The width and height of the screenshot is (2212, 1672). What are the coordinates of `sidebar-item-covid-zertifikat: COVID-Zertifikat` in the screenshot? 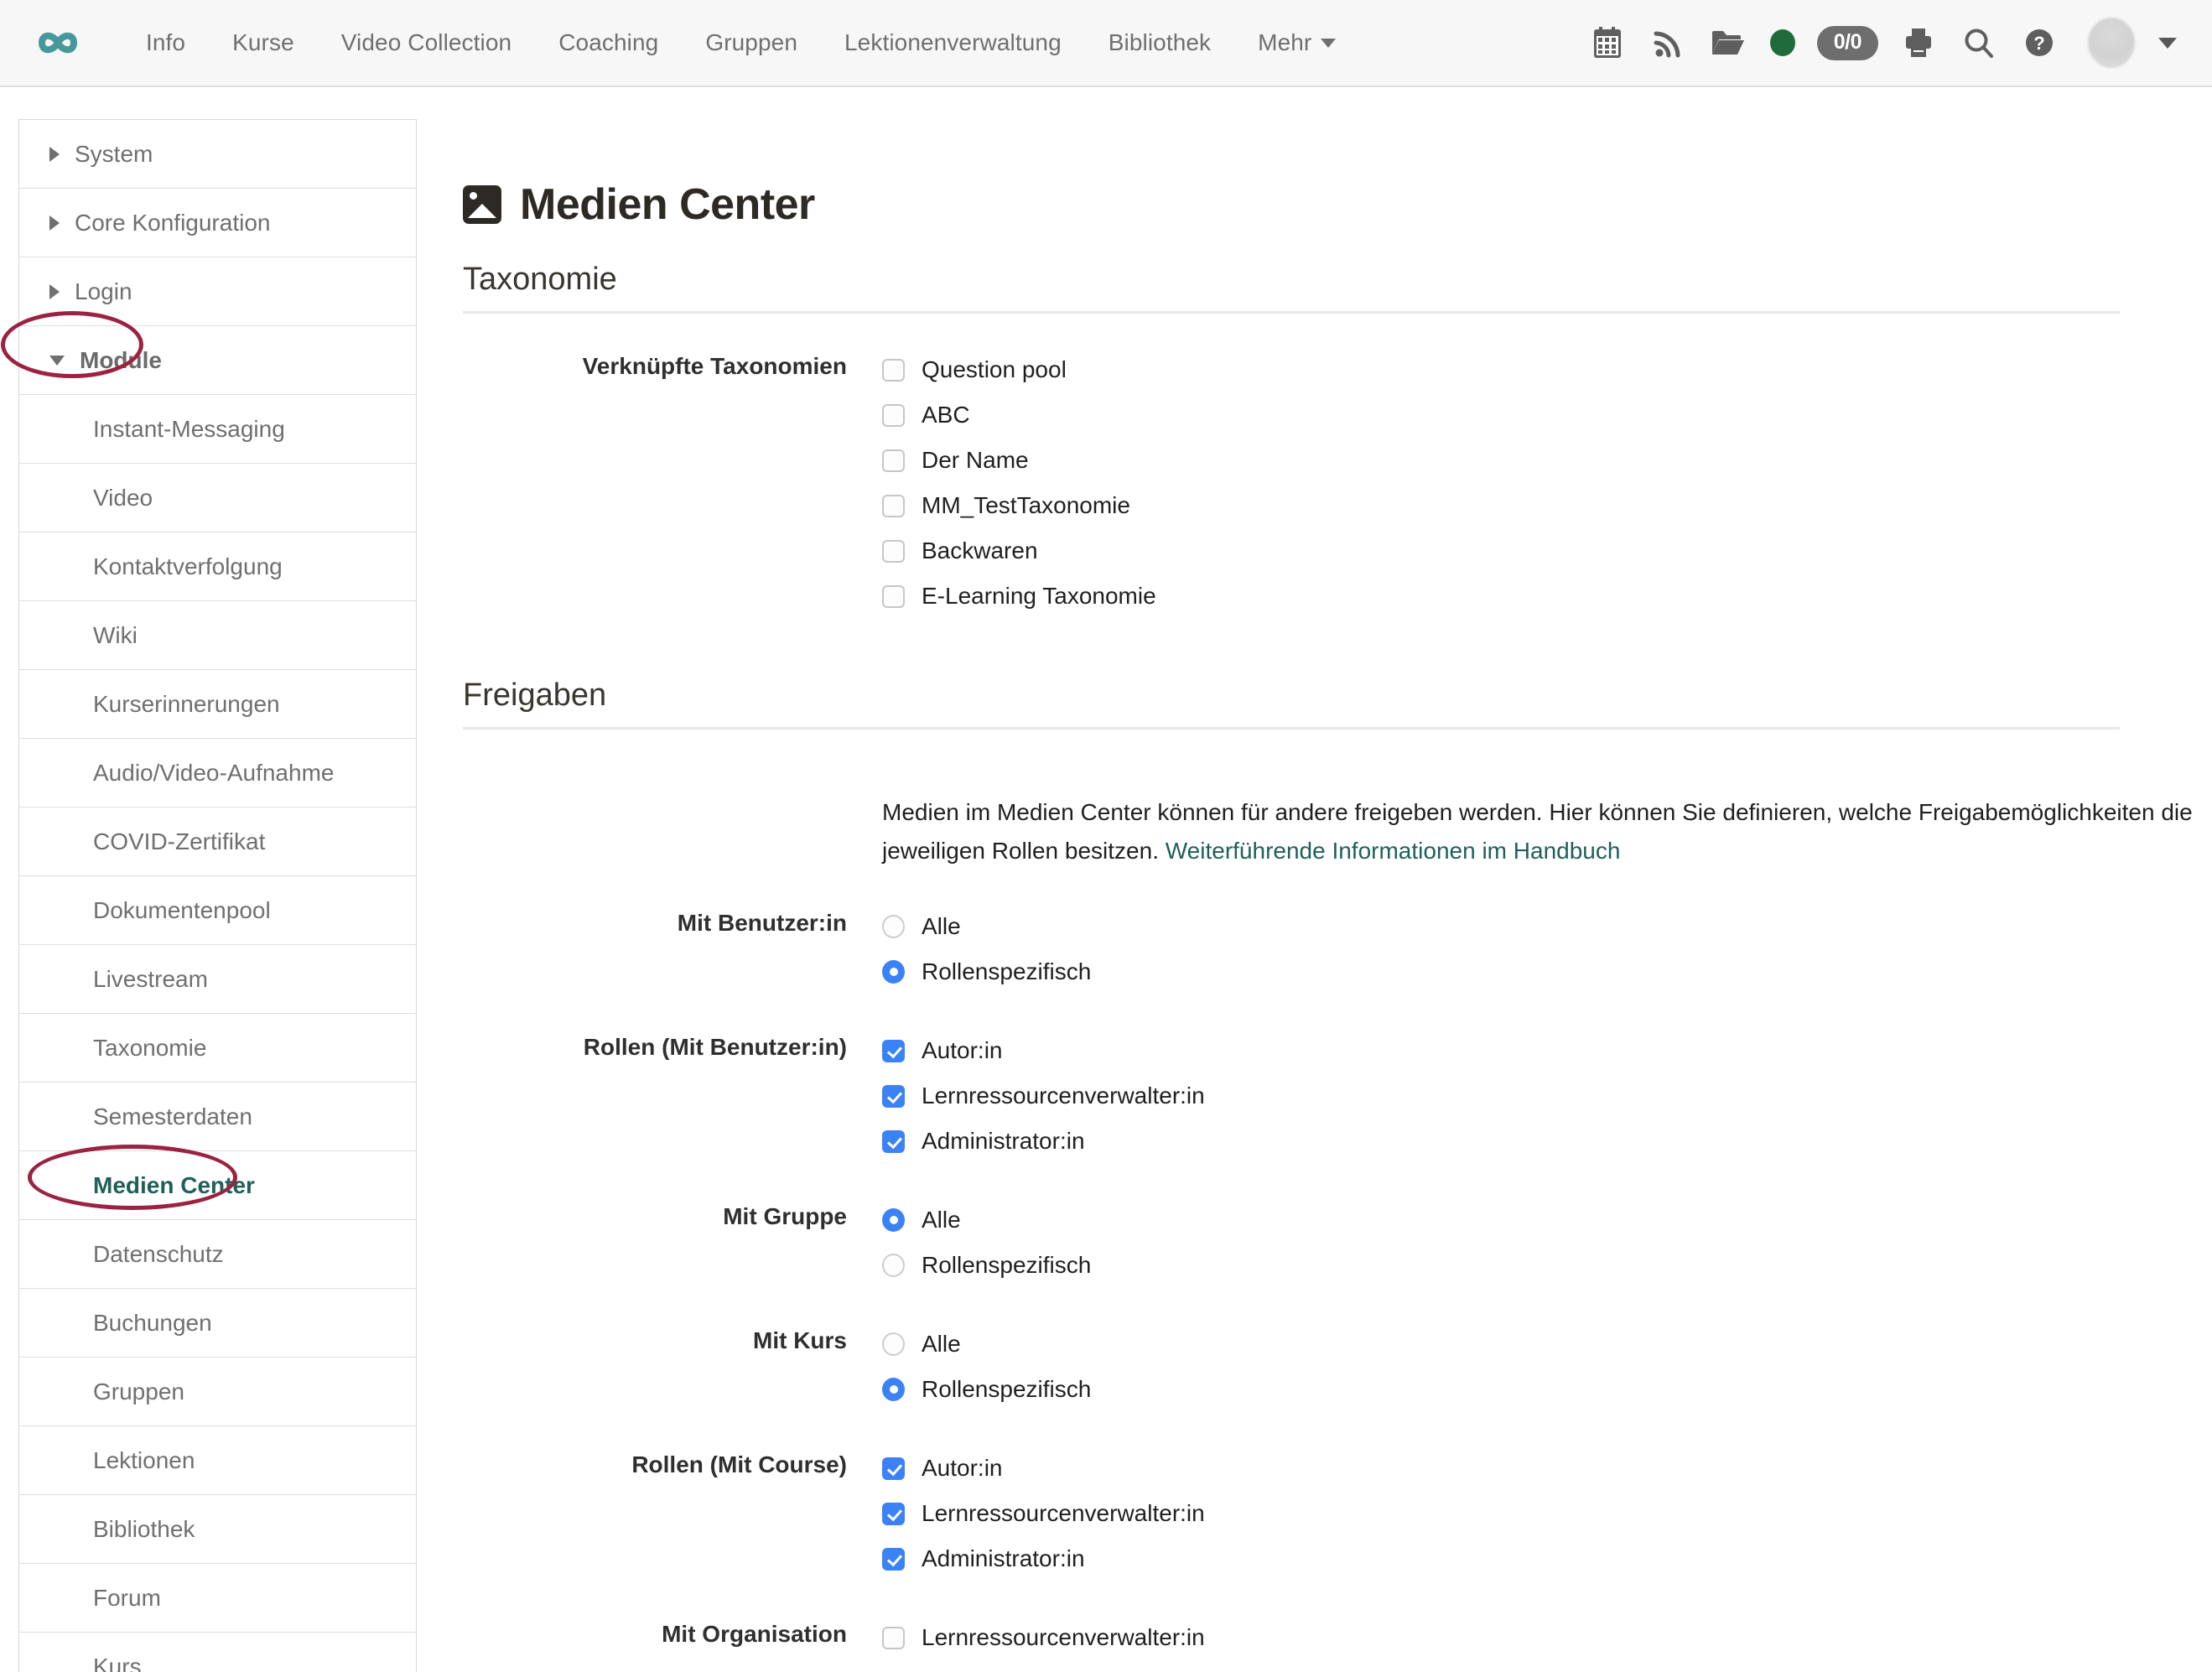 It's located at (218, 841).